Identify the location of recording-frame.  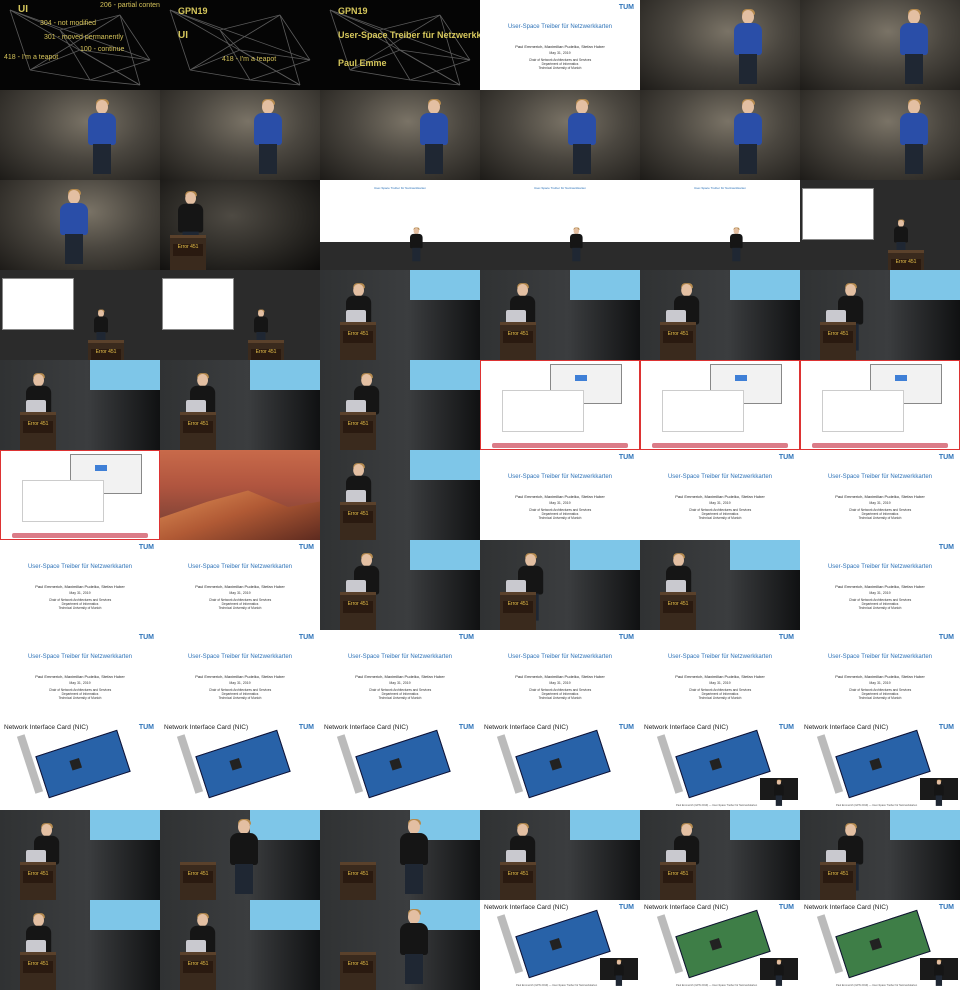
(720, 405).